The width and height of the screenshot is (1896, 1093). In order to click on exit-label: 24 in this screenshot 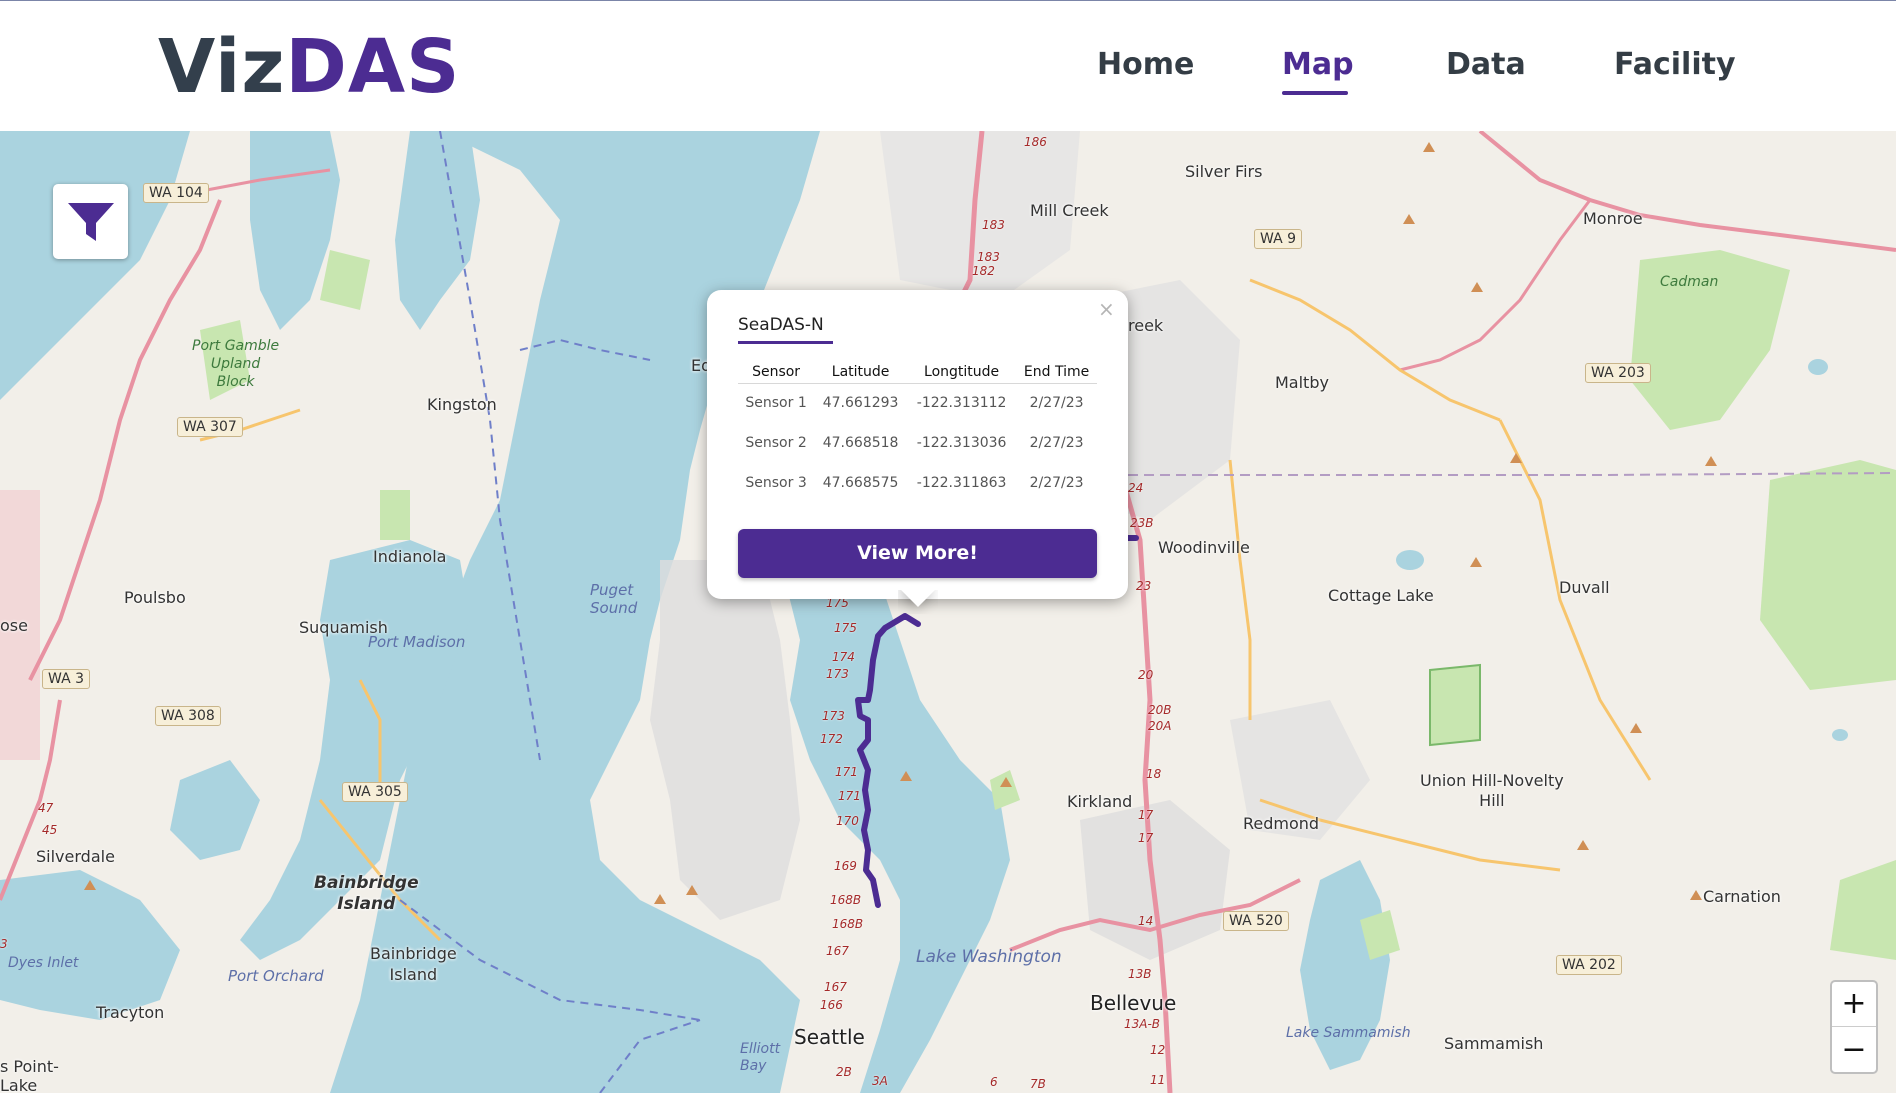, I will do `click(1136, 488)`.